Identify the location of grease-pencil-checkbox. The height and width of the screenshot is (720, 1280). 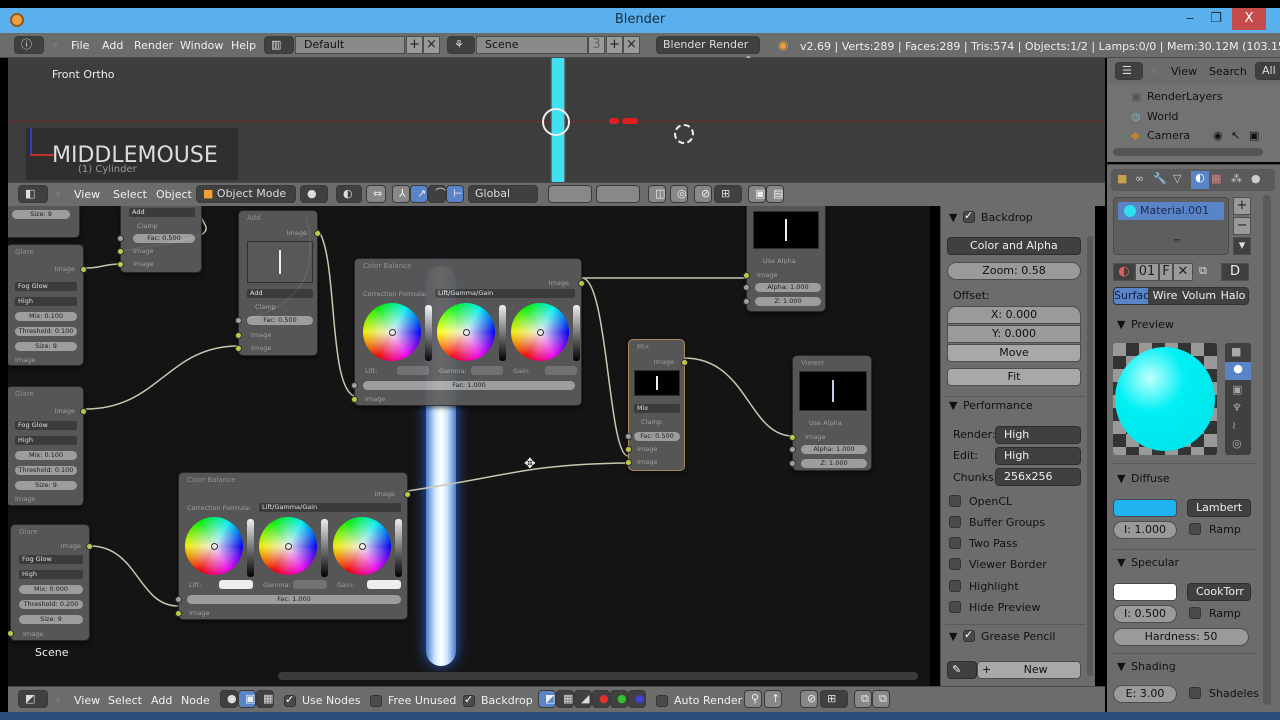
(969, 635).